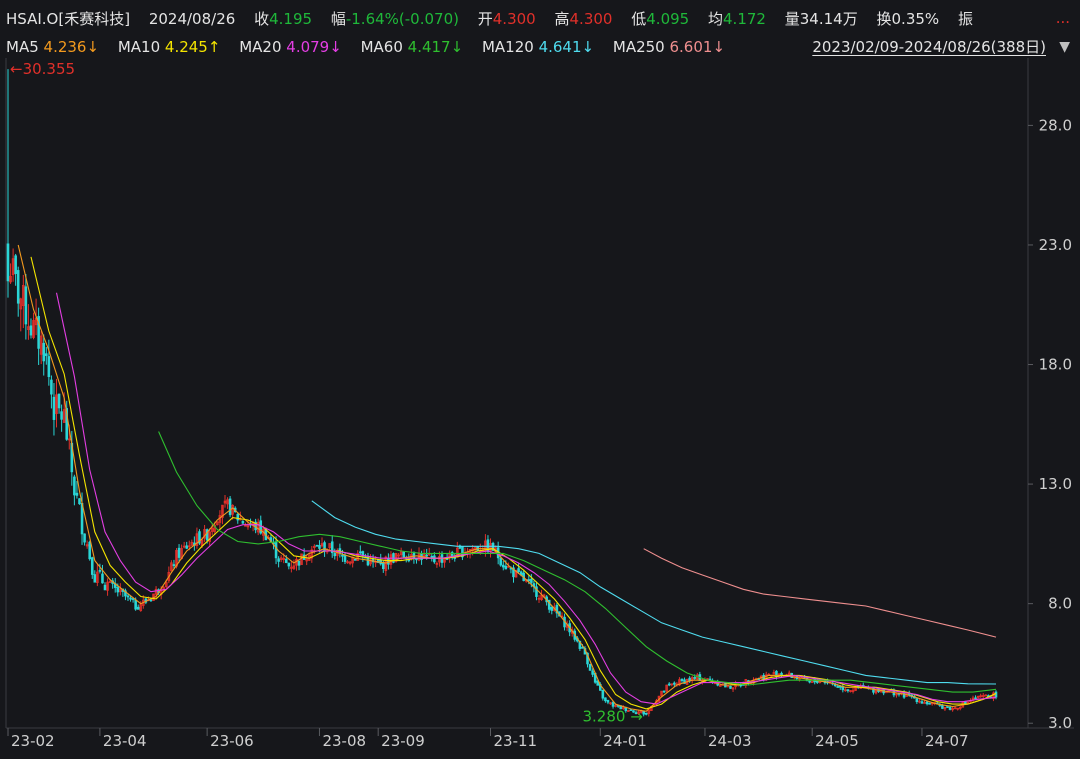 The height and width of the screenshot is (759, 1080). What do you see at coordinates (1050, 424) in the screenshot?
I see `y-axis: 3.0 8.0 13.0 18.0 23.0 28.0` at bounding box center [1050, 424].